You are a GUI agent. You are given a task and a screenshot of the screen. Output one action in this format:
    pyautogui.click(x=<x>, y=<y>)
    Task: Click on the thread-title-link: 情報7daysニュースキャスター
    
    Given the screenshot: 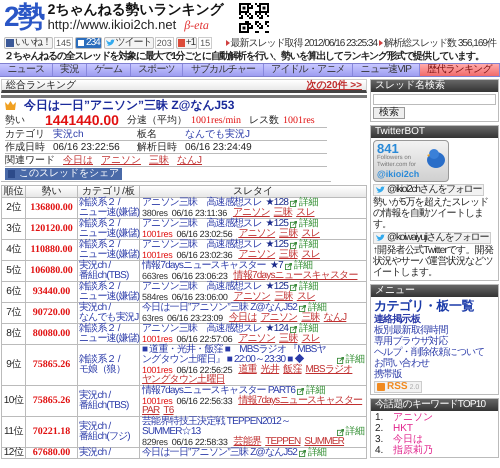 What is the action you would take?
    pyautogui.click(x=204, y=266)
    